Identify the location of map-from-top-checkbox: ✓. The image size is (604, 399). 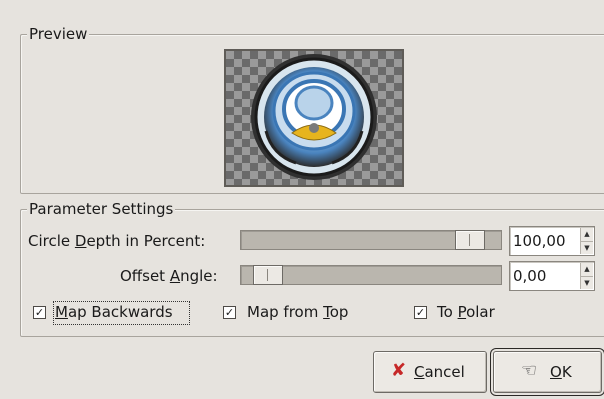
(229, 312).